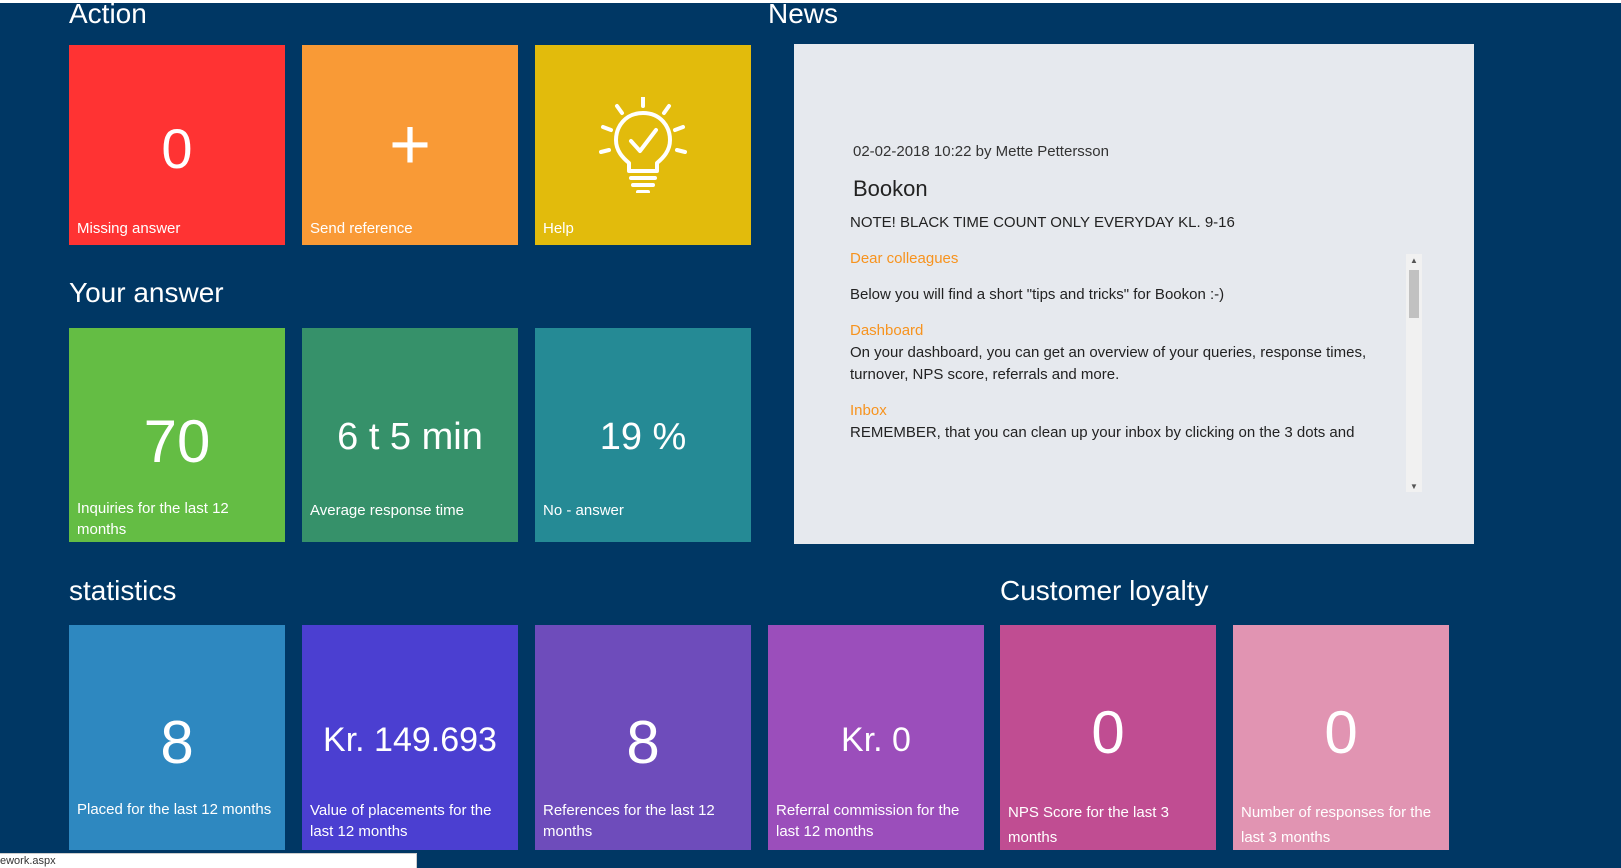  What do you see at coordinates (177, 148) in the screenshot?
I see `missing-answer-count: 0` at bounding box center [177, 148].